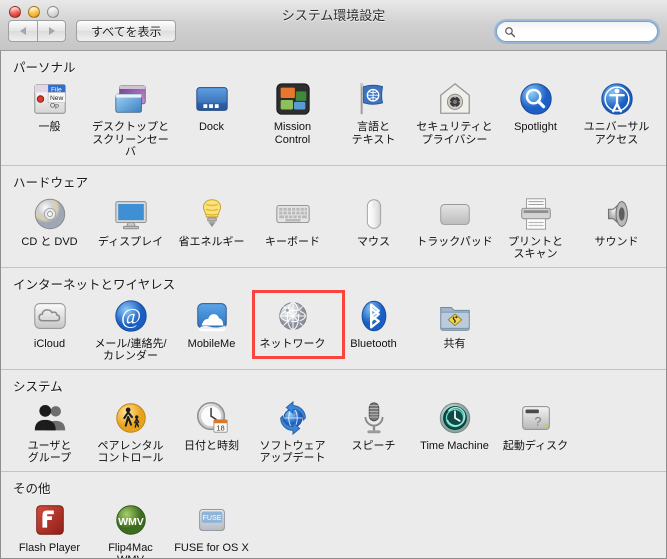  I want to click on startup-disk-icon: ?, so click(536, 418).